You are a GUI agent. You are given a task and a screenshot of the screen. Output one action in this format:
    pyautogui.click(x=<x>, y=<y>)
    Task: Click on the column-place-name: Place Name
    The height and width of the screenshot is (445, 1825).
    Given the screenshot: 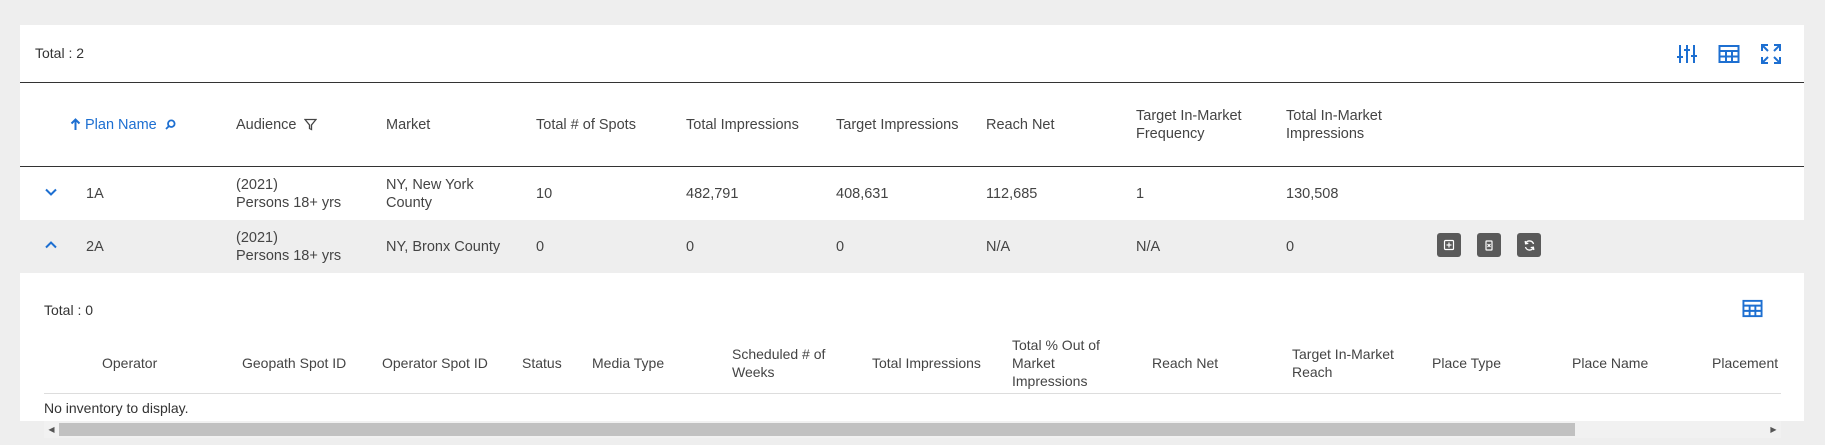 What is the action you would take?
    pyautogui.click(x=1610, y=363)
    